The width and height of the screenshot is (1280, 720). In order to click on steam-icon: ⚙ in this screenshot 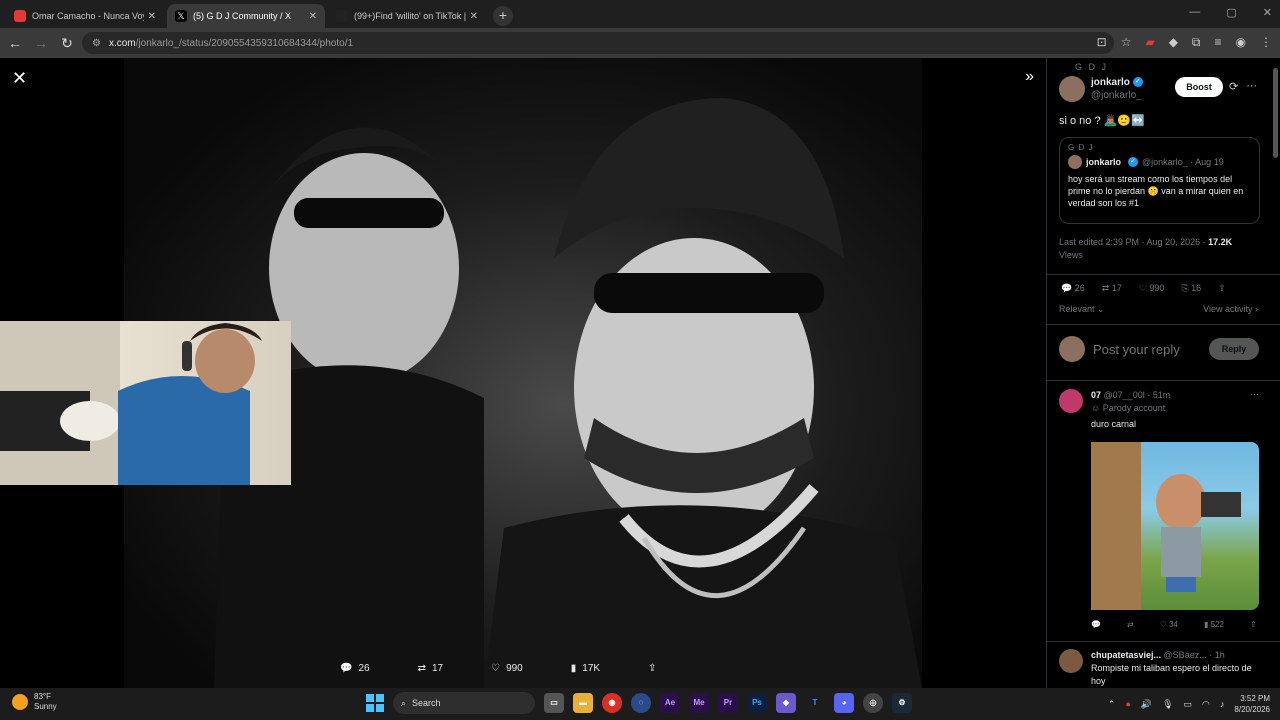, I will do `click(902, 703)`.